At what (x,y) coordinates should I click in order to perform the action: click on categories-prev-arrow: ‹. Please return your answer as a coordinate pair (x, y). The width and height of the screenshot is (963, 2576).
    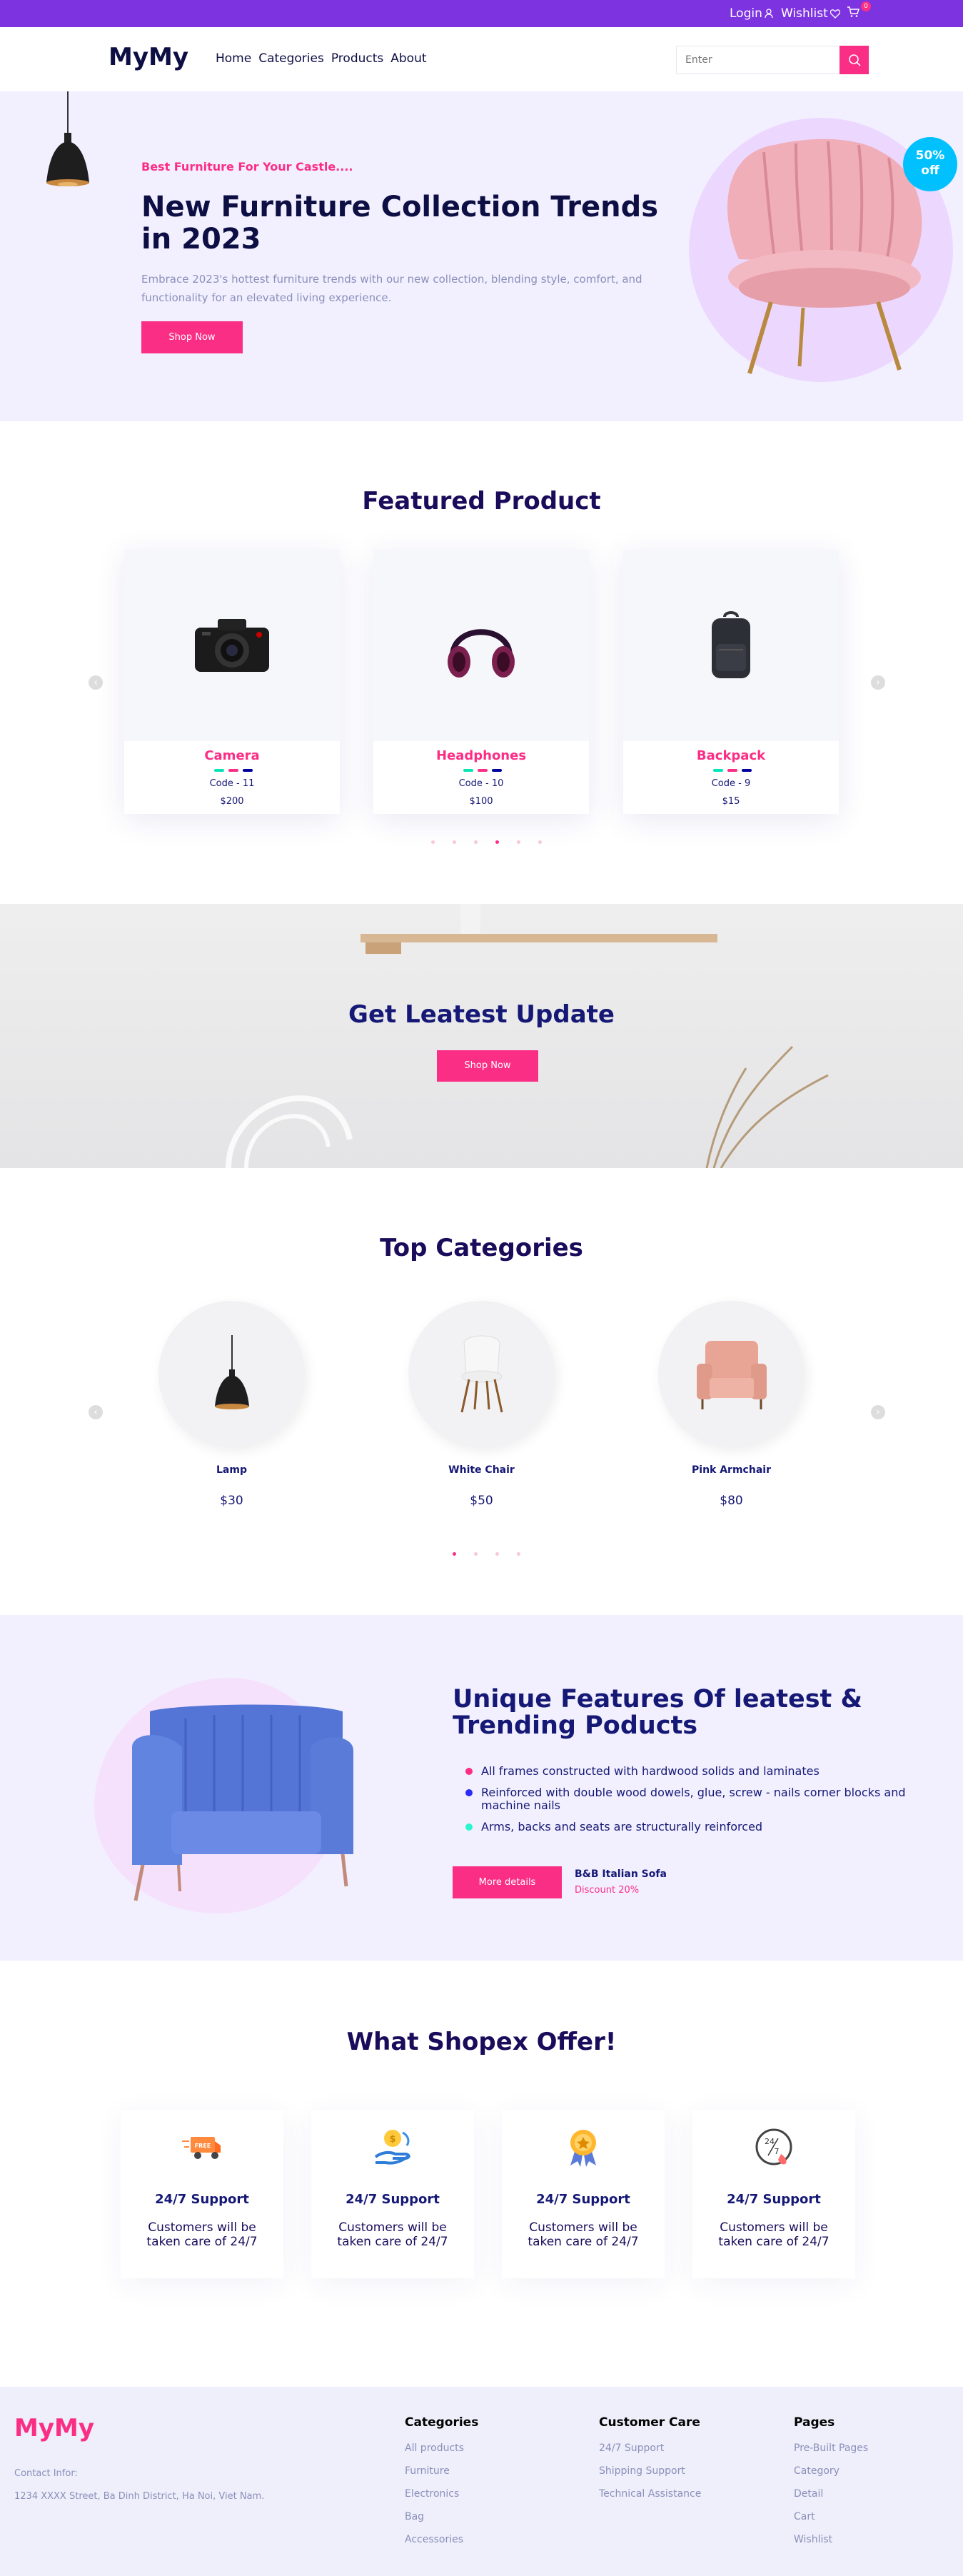
    Looking at the image, I should click on (96, 1412).